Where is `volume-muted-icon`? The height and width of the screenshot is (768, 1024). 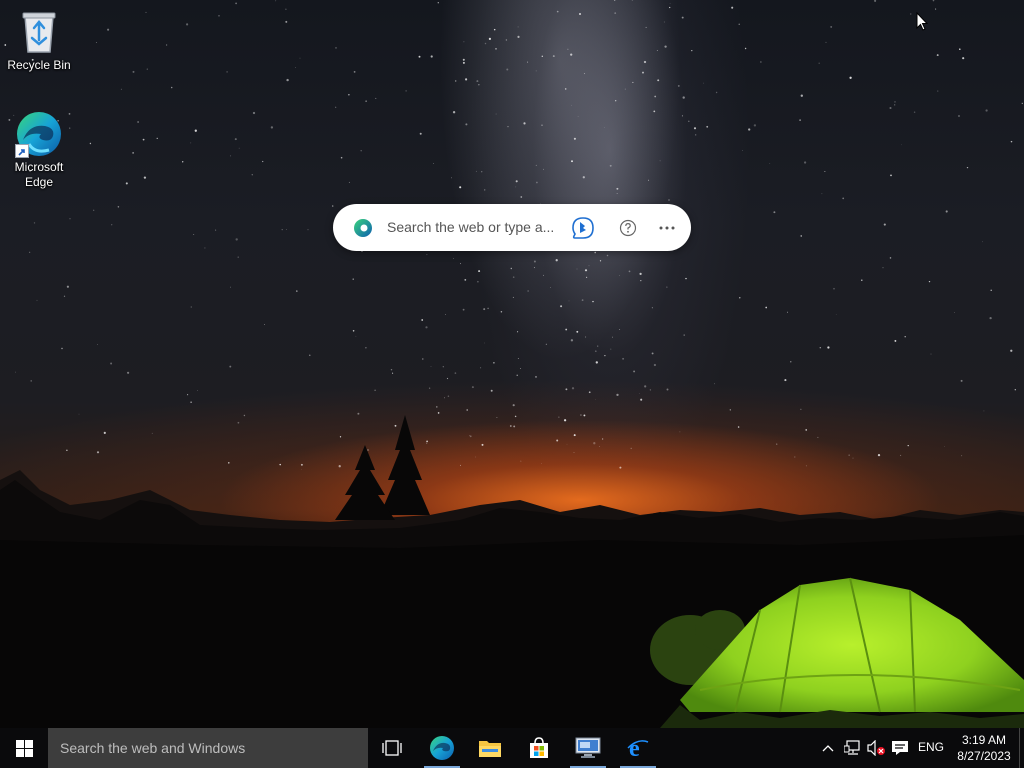
volume-muted-icon is located at coordinates (876, 748).